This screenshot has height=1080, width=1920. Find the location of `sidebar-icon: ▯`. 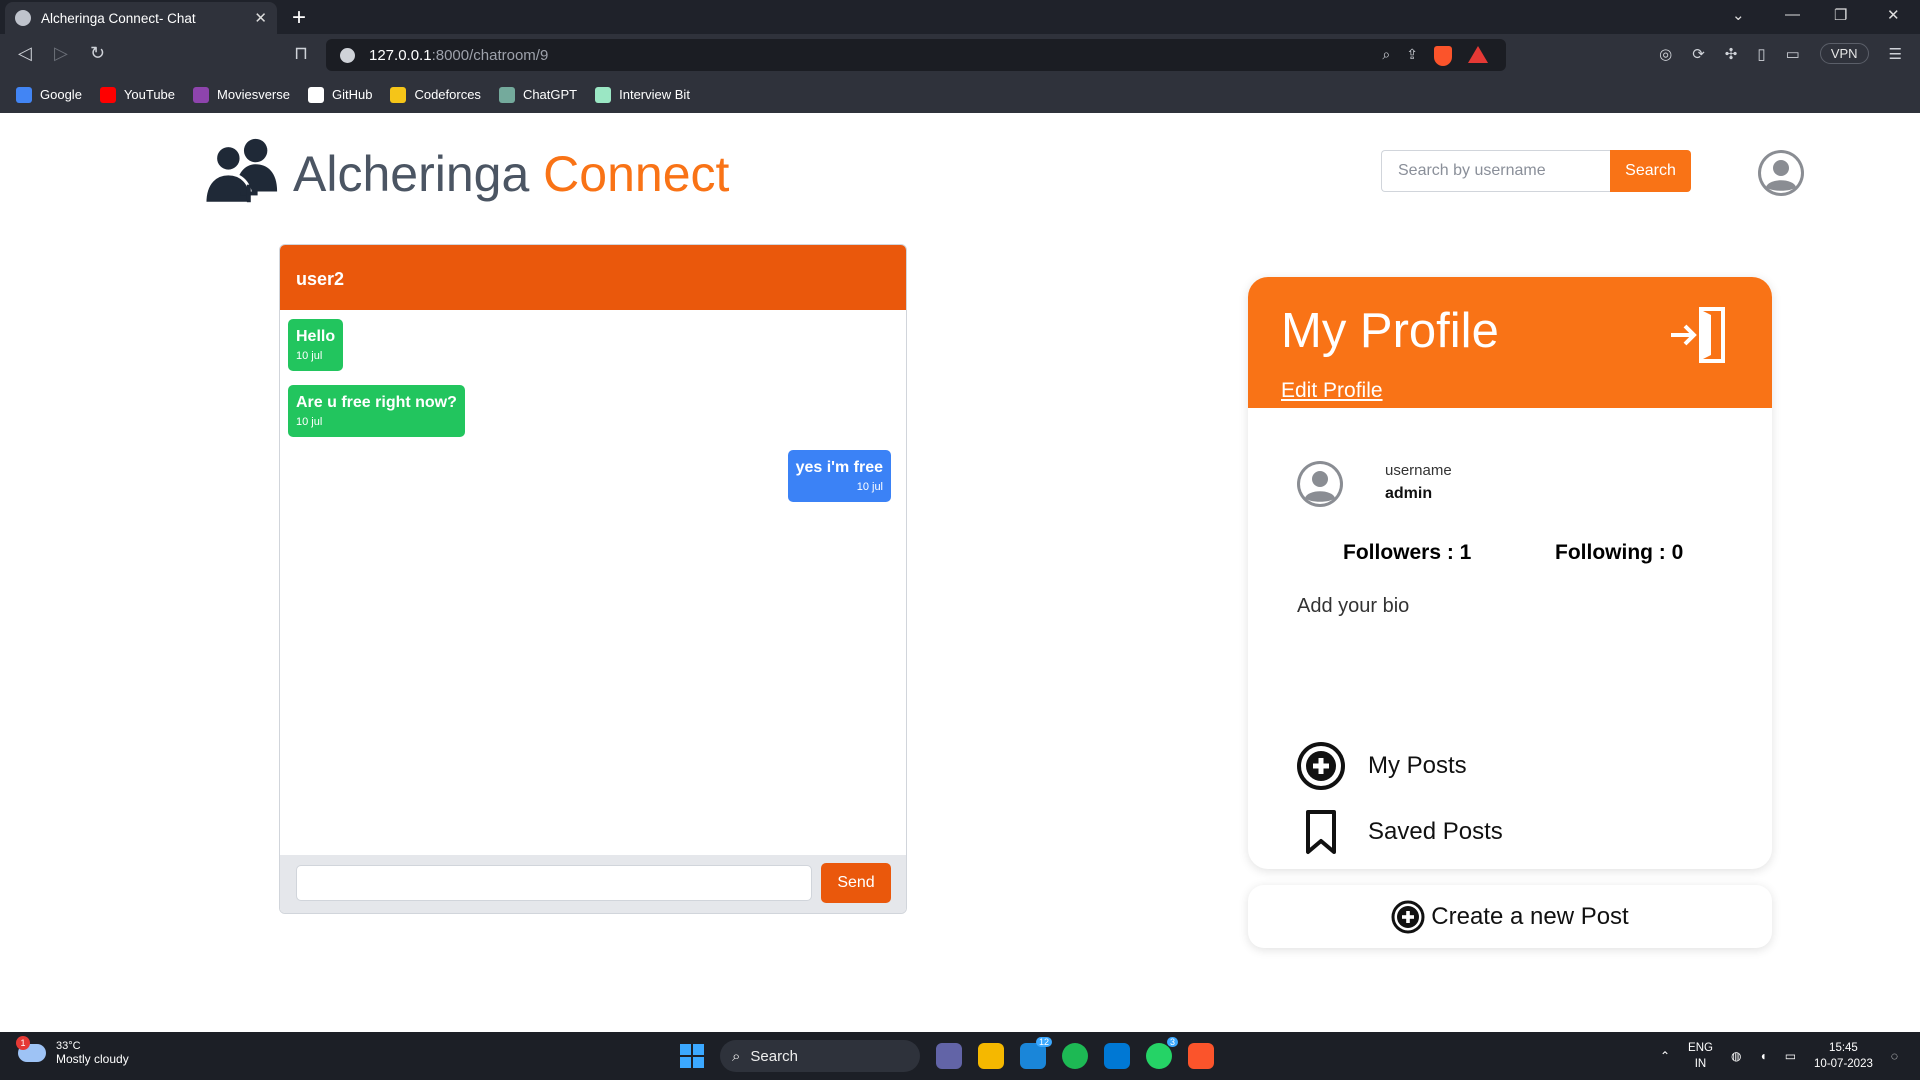

sidebar-icon: ▯ is located at coordinates (1761, 54).